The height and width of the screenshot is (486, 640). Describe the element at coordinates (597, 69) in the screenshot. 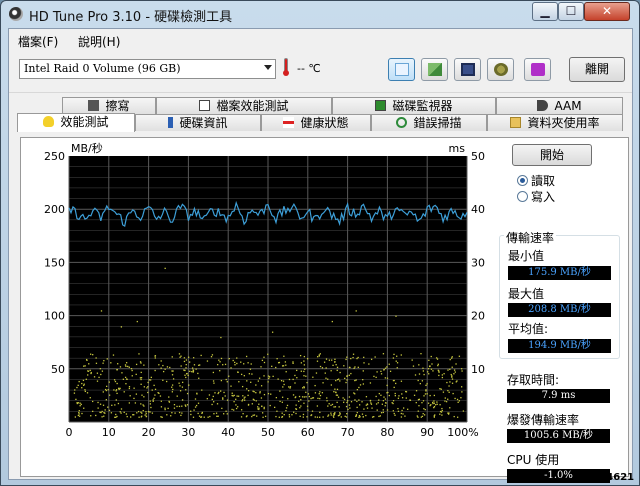

I see `exit-button: 離開` at that location.